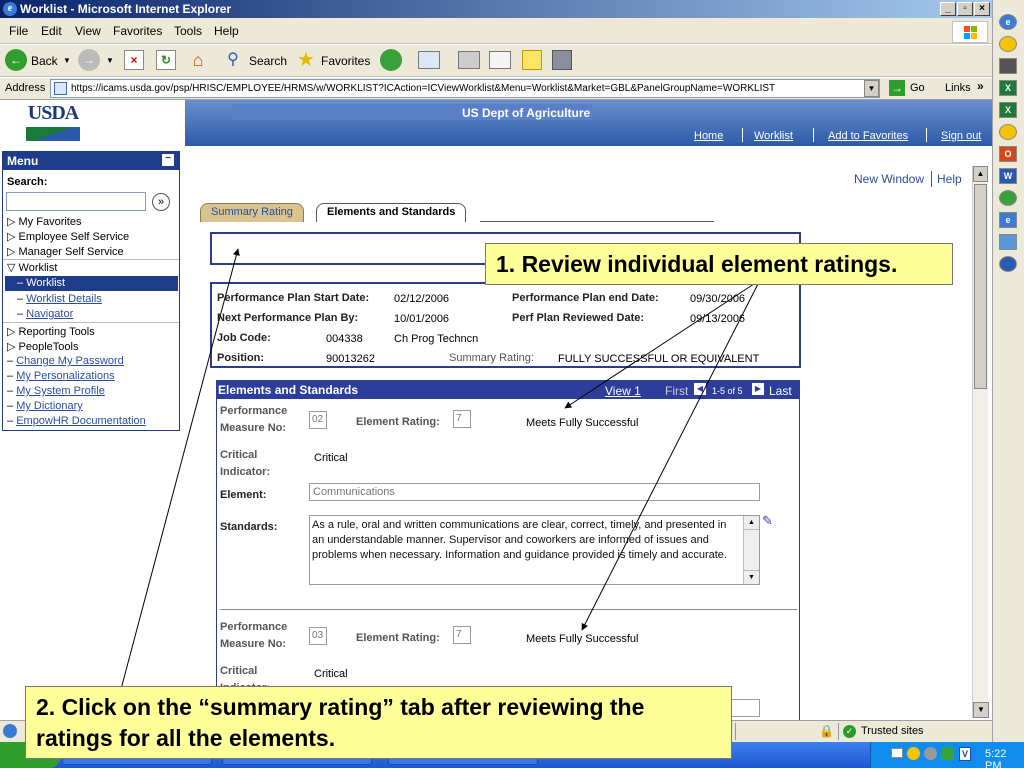 This screenshot has width=1024, height=772. Describe the element at coordinates (719, 264) in the screenshot. I see `callout-review-ratings: 1. Review individual element ratings.` at that location.